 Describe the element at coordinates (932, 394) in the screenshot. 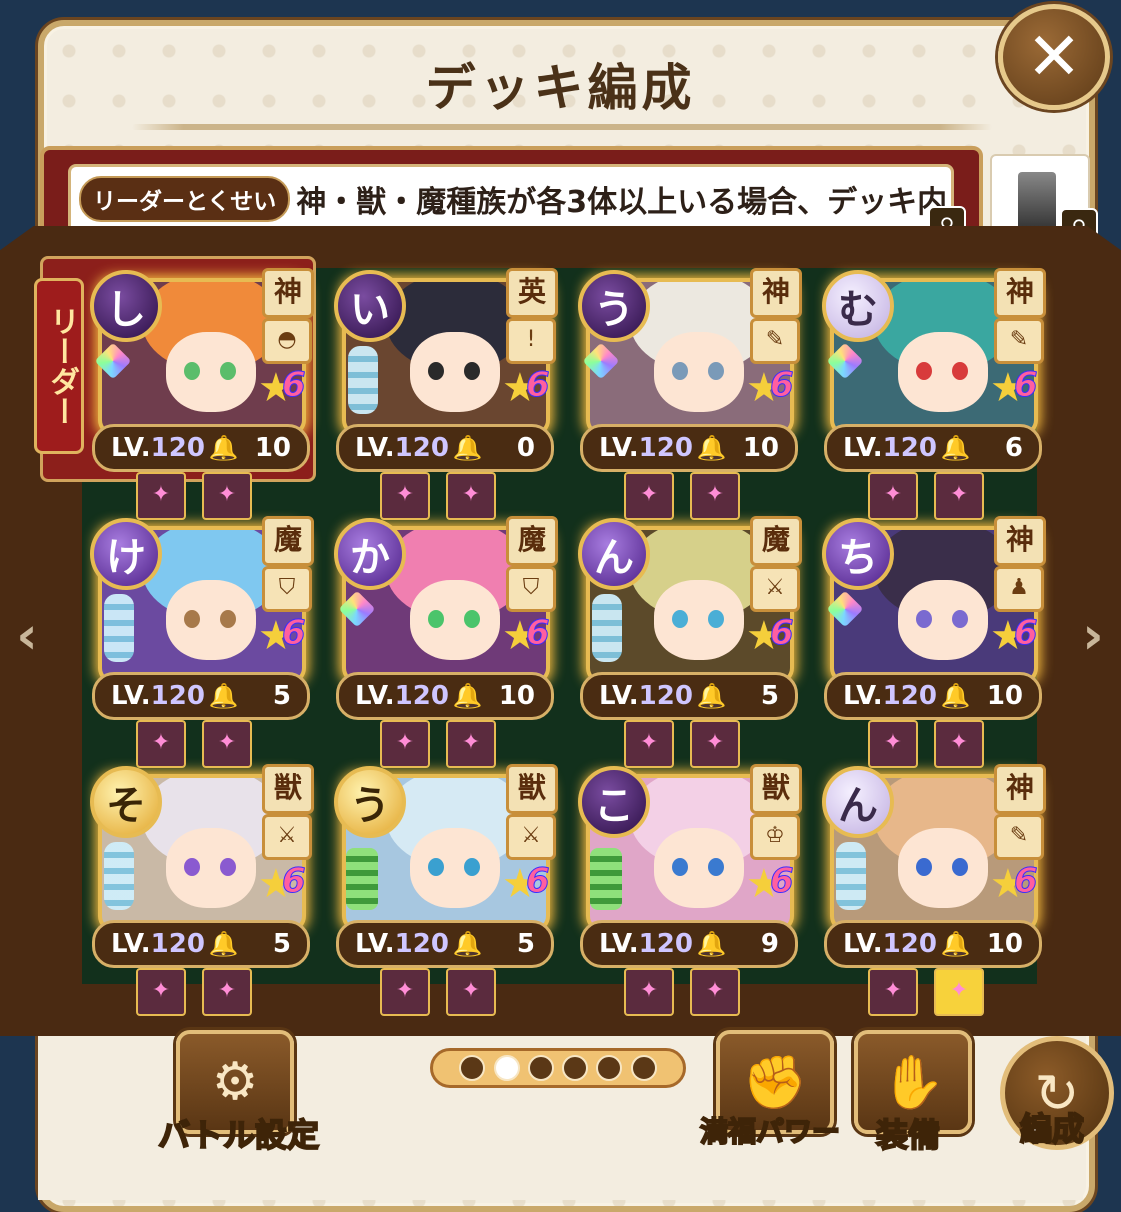

I see `character-card: む 神 ✎ ★ 6 LV.120 🔔 6 ✦ ✦` at that location.